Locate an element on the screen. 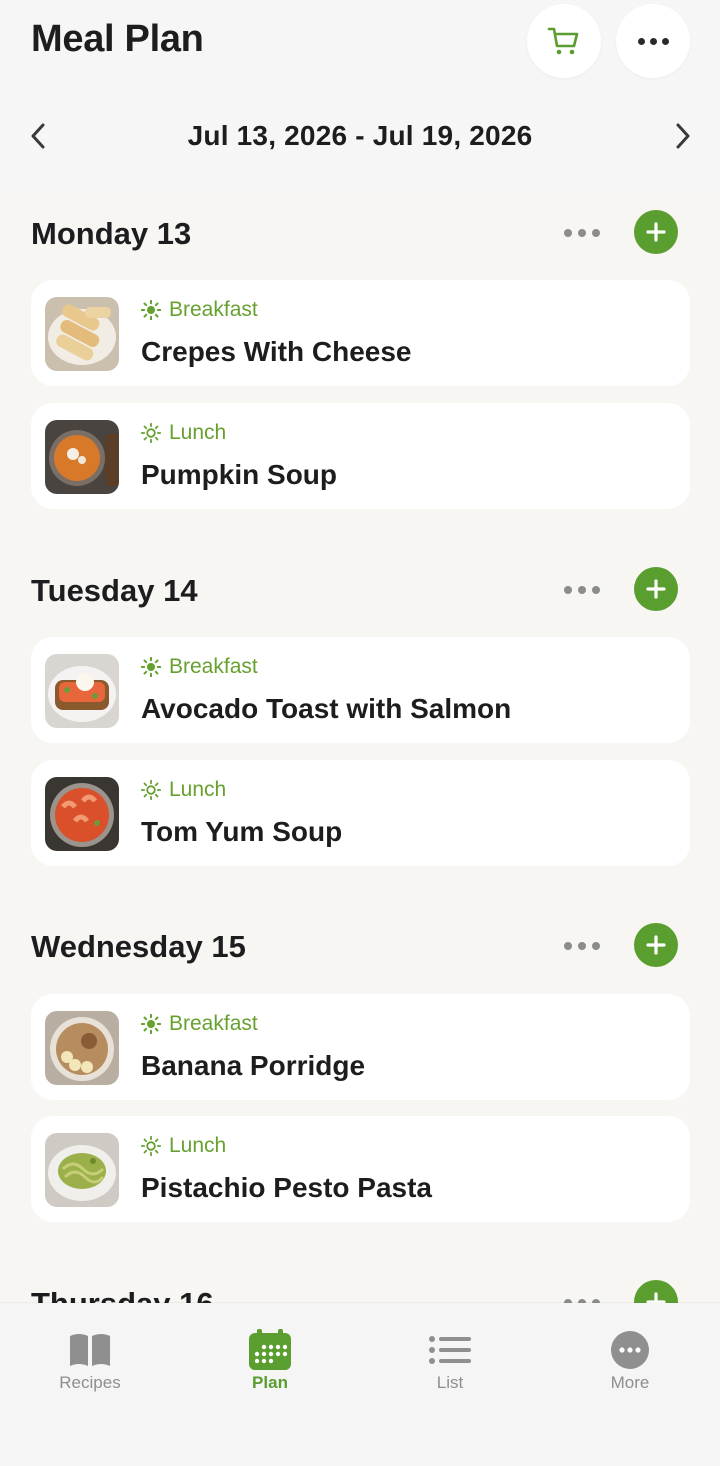  tab-label: More is located at coordinates (630, 1382).